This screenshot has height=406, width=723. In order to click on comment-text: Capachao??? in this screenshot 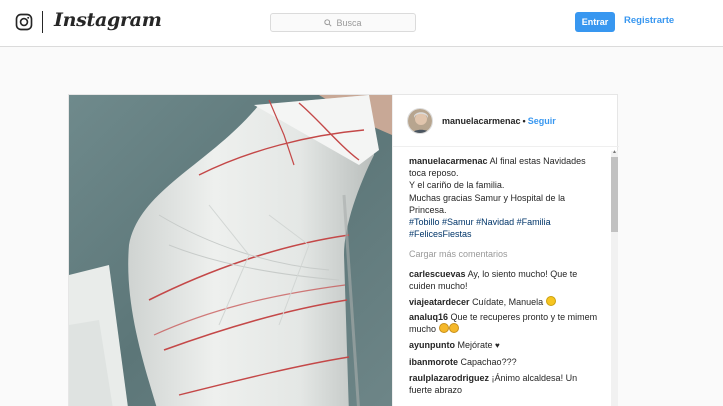, I will do `click(488, 361)`.